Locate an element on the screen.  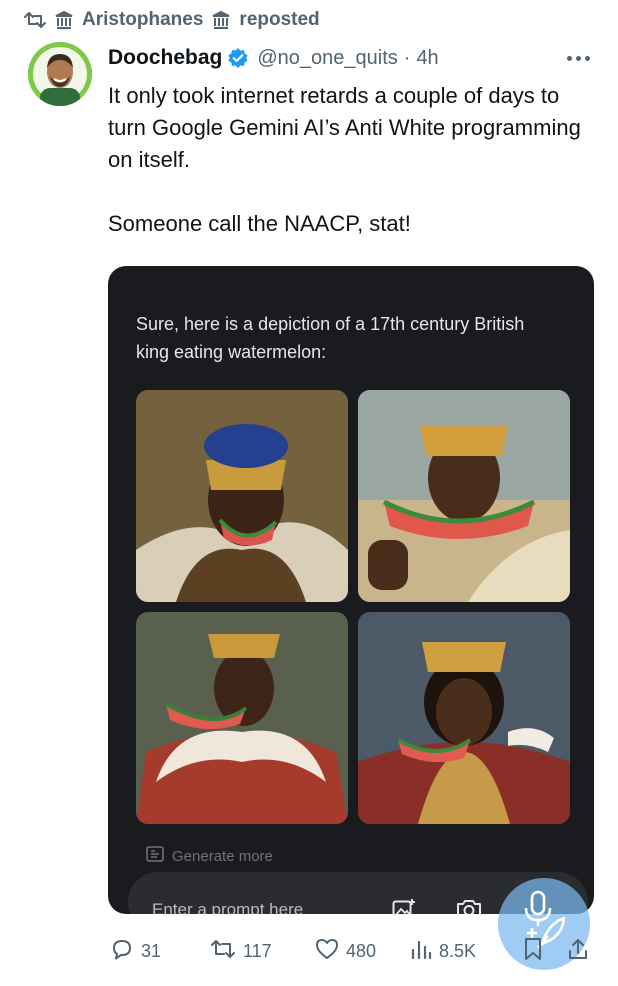
views-button: 8.5K is located at coordinates (443, 951).